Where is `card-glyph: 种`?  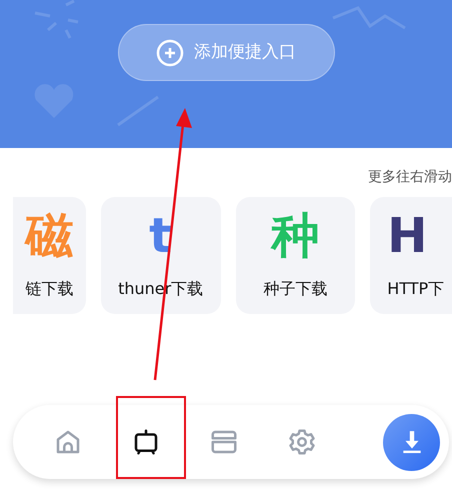
card-glyph: 种 is located at coordinates (295, 236).